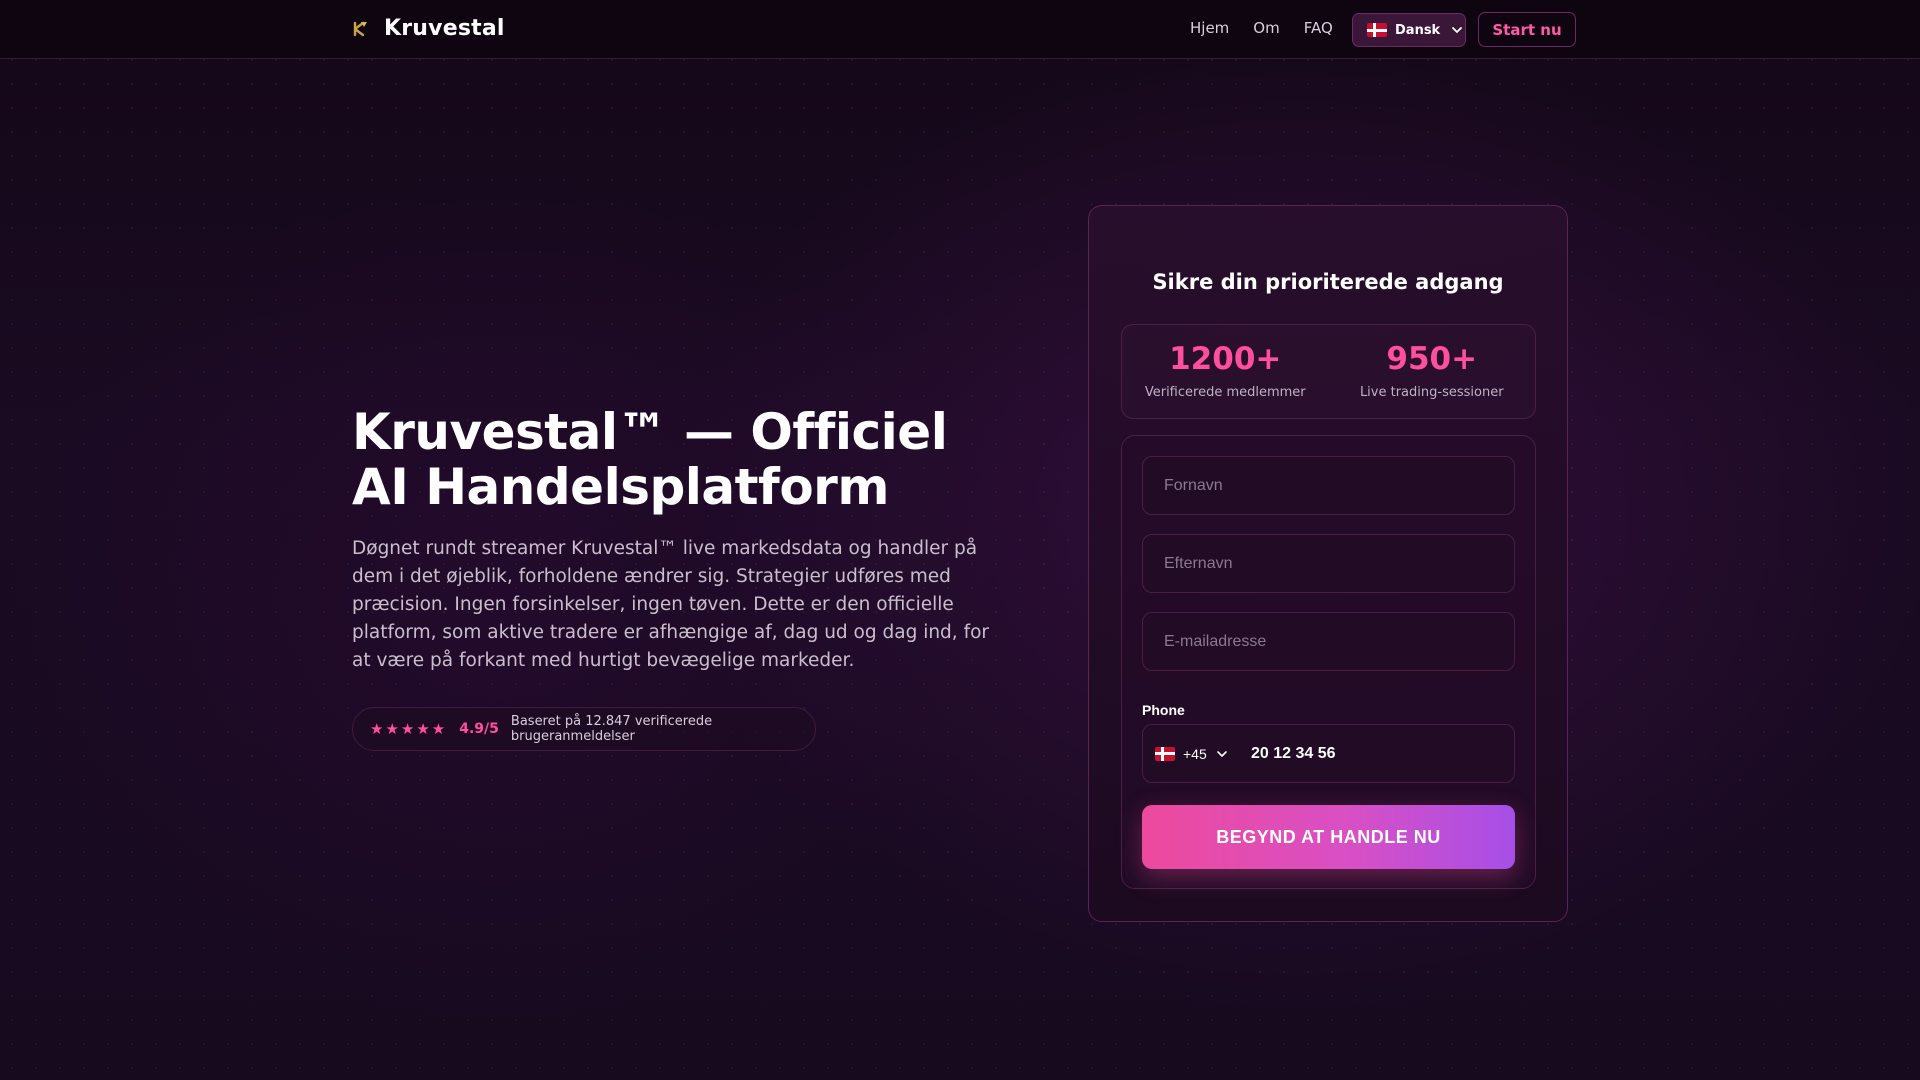 This screenshot has width=1920, height=1080. Describe the element at coordinates (1266, 28) in the screenshot. I see `nav-link-about: Om` at that location.